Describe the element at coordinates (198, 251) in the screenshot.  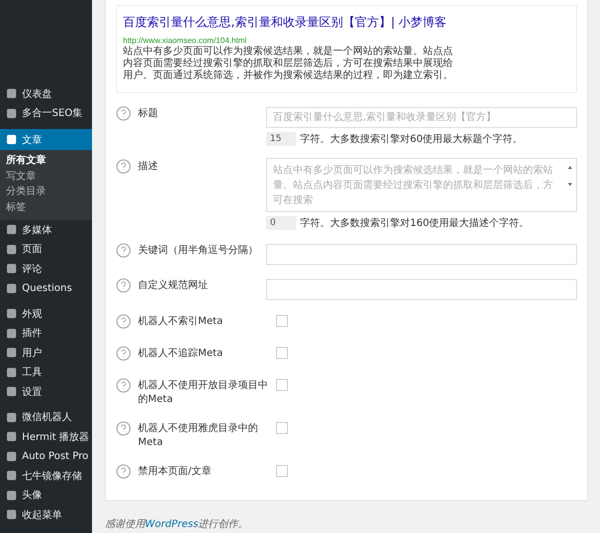
I see `field-label: 关键词（用半角逗号分隔）` at that location.